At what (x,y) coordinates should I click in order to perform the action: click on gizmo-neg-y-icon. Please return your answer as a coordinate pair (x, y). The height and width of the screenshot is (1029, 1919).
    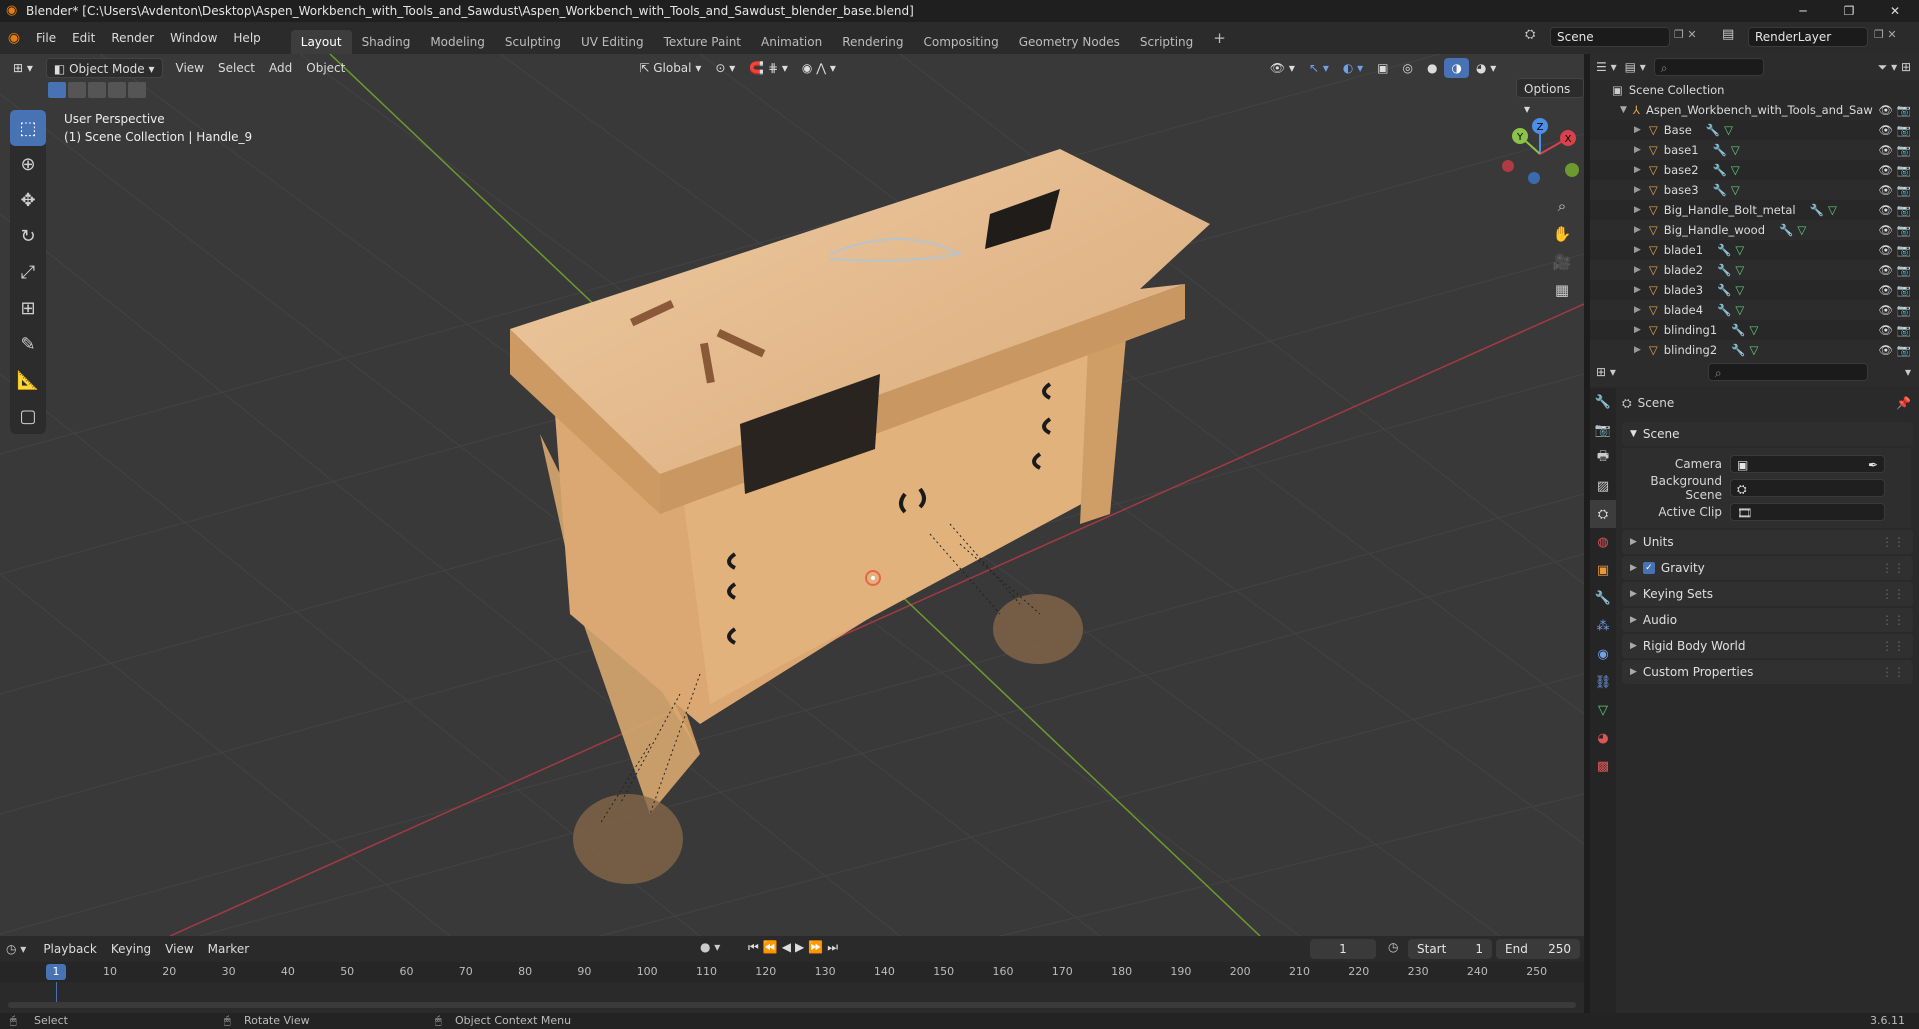
    Looking at the image, I should click on (1572, 170).